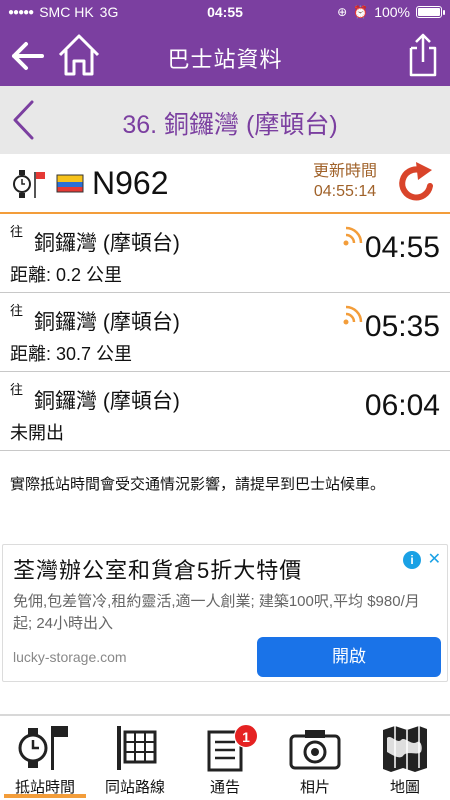  I want to click on update-time-value: 04:55:14, so click(345, 191).